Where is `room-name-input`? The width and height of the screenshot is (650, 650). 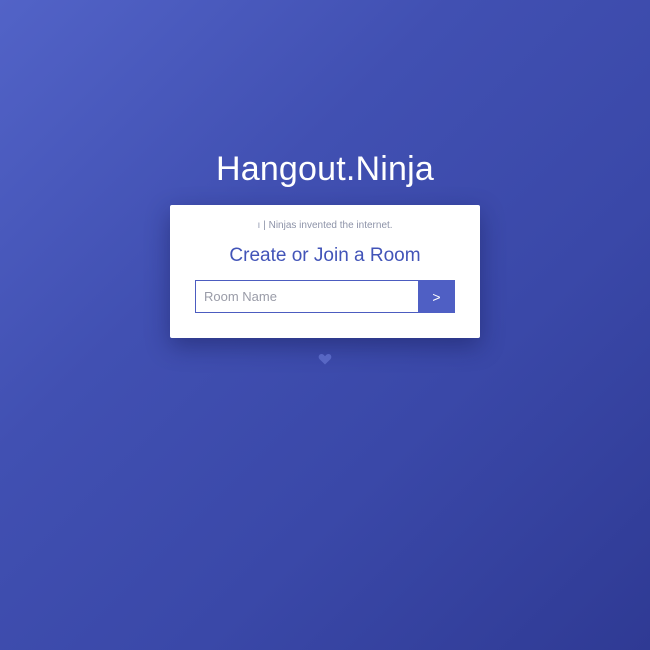
room-name-input is located at coordinates (306, 296).